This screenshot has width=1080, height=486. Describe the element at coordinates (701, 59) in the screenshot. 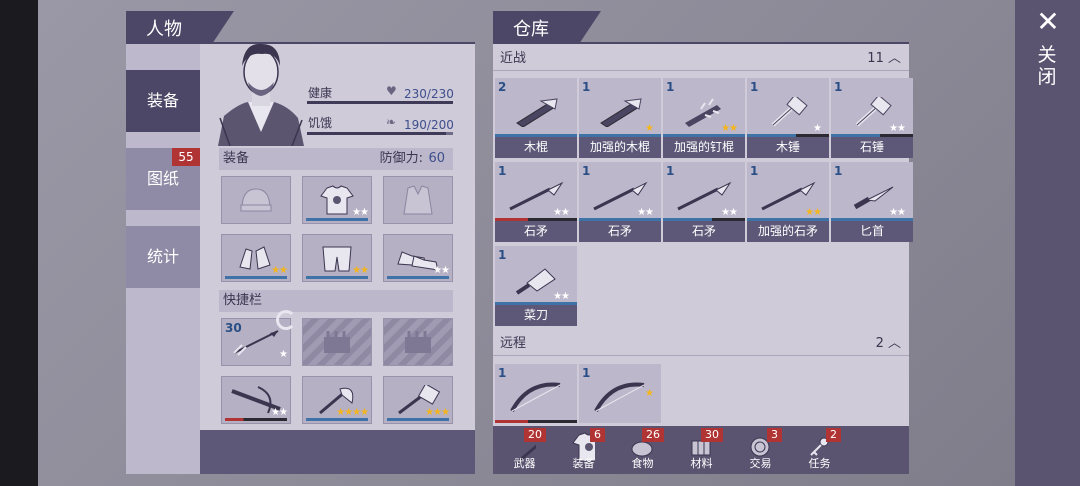

I see `melee-section-header: 近战 11 ︿` at that location.